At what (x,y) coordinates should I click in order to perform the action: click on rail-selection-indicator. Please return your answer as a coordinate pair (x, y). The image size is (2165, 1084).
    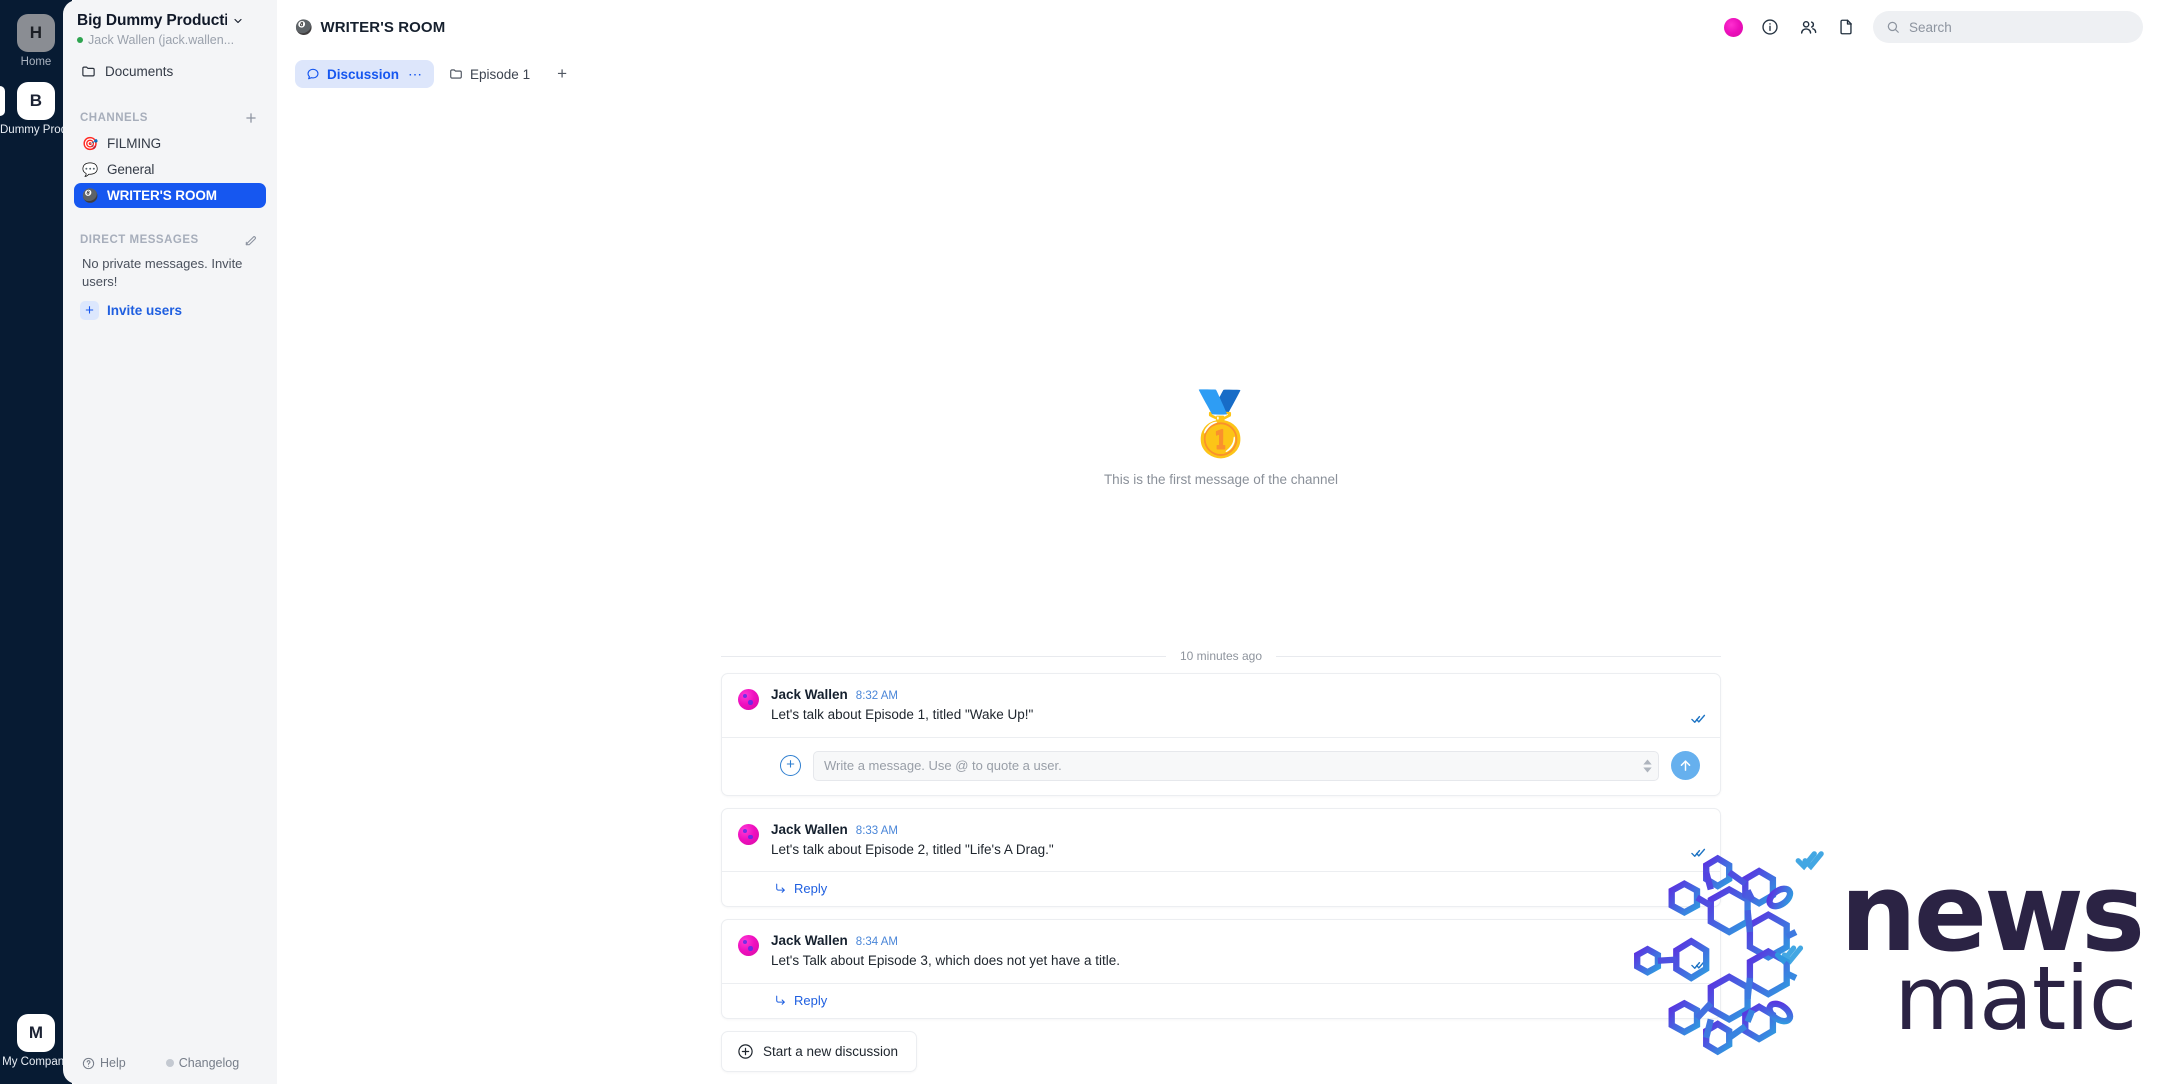
    Looking at the image, I should click on (2, 100).